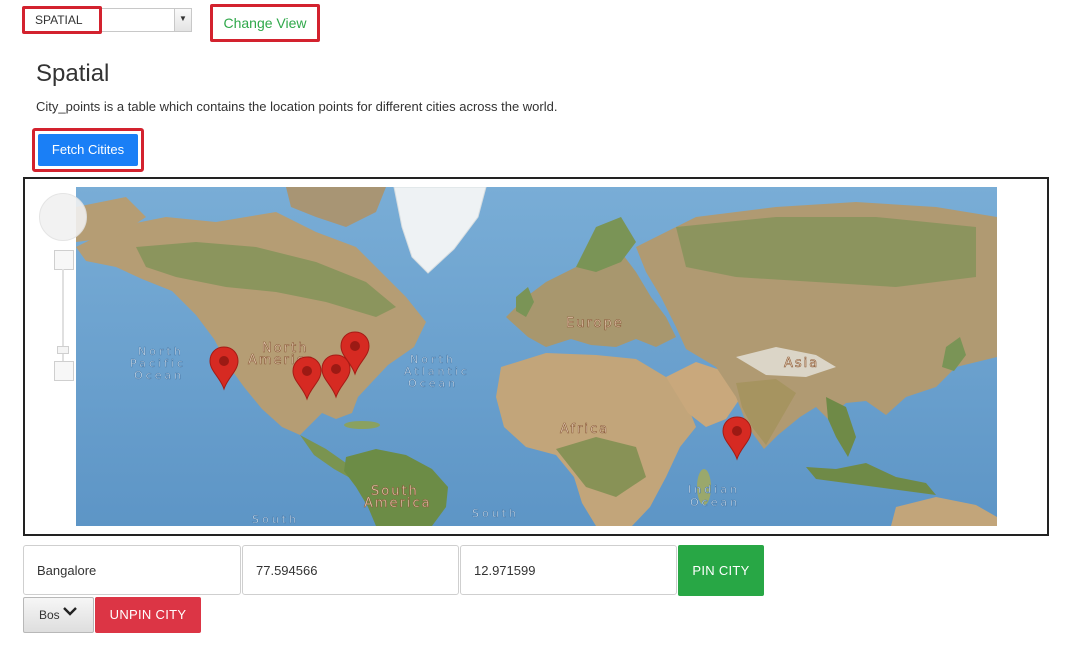 This screenshot has width=1068, height=648. What do you see at coordinates (584, 429) in the screenshot?
I see `map-label-africa: Africa` at bounding box center [584, 429].